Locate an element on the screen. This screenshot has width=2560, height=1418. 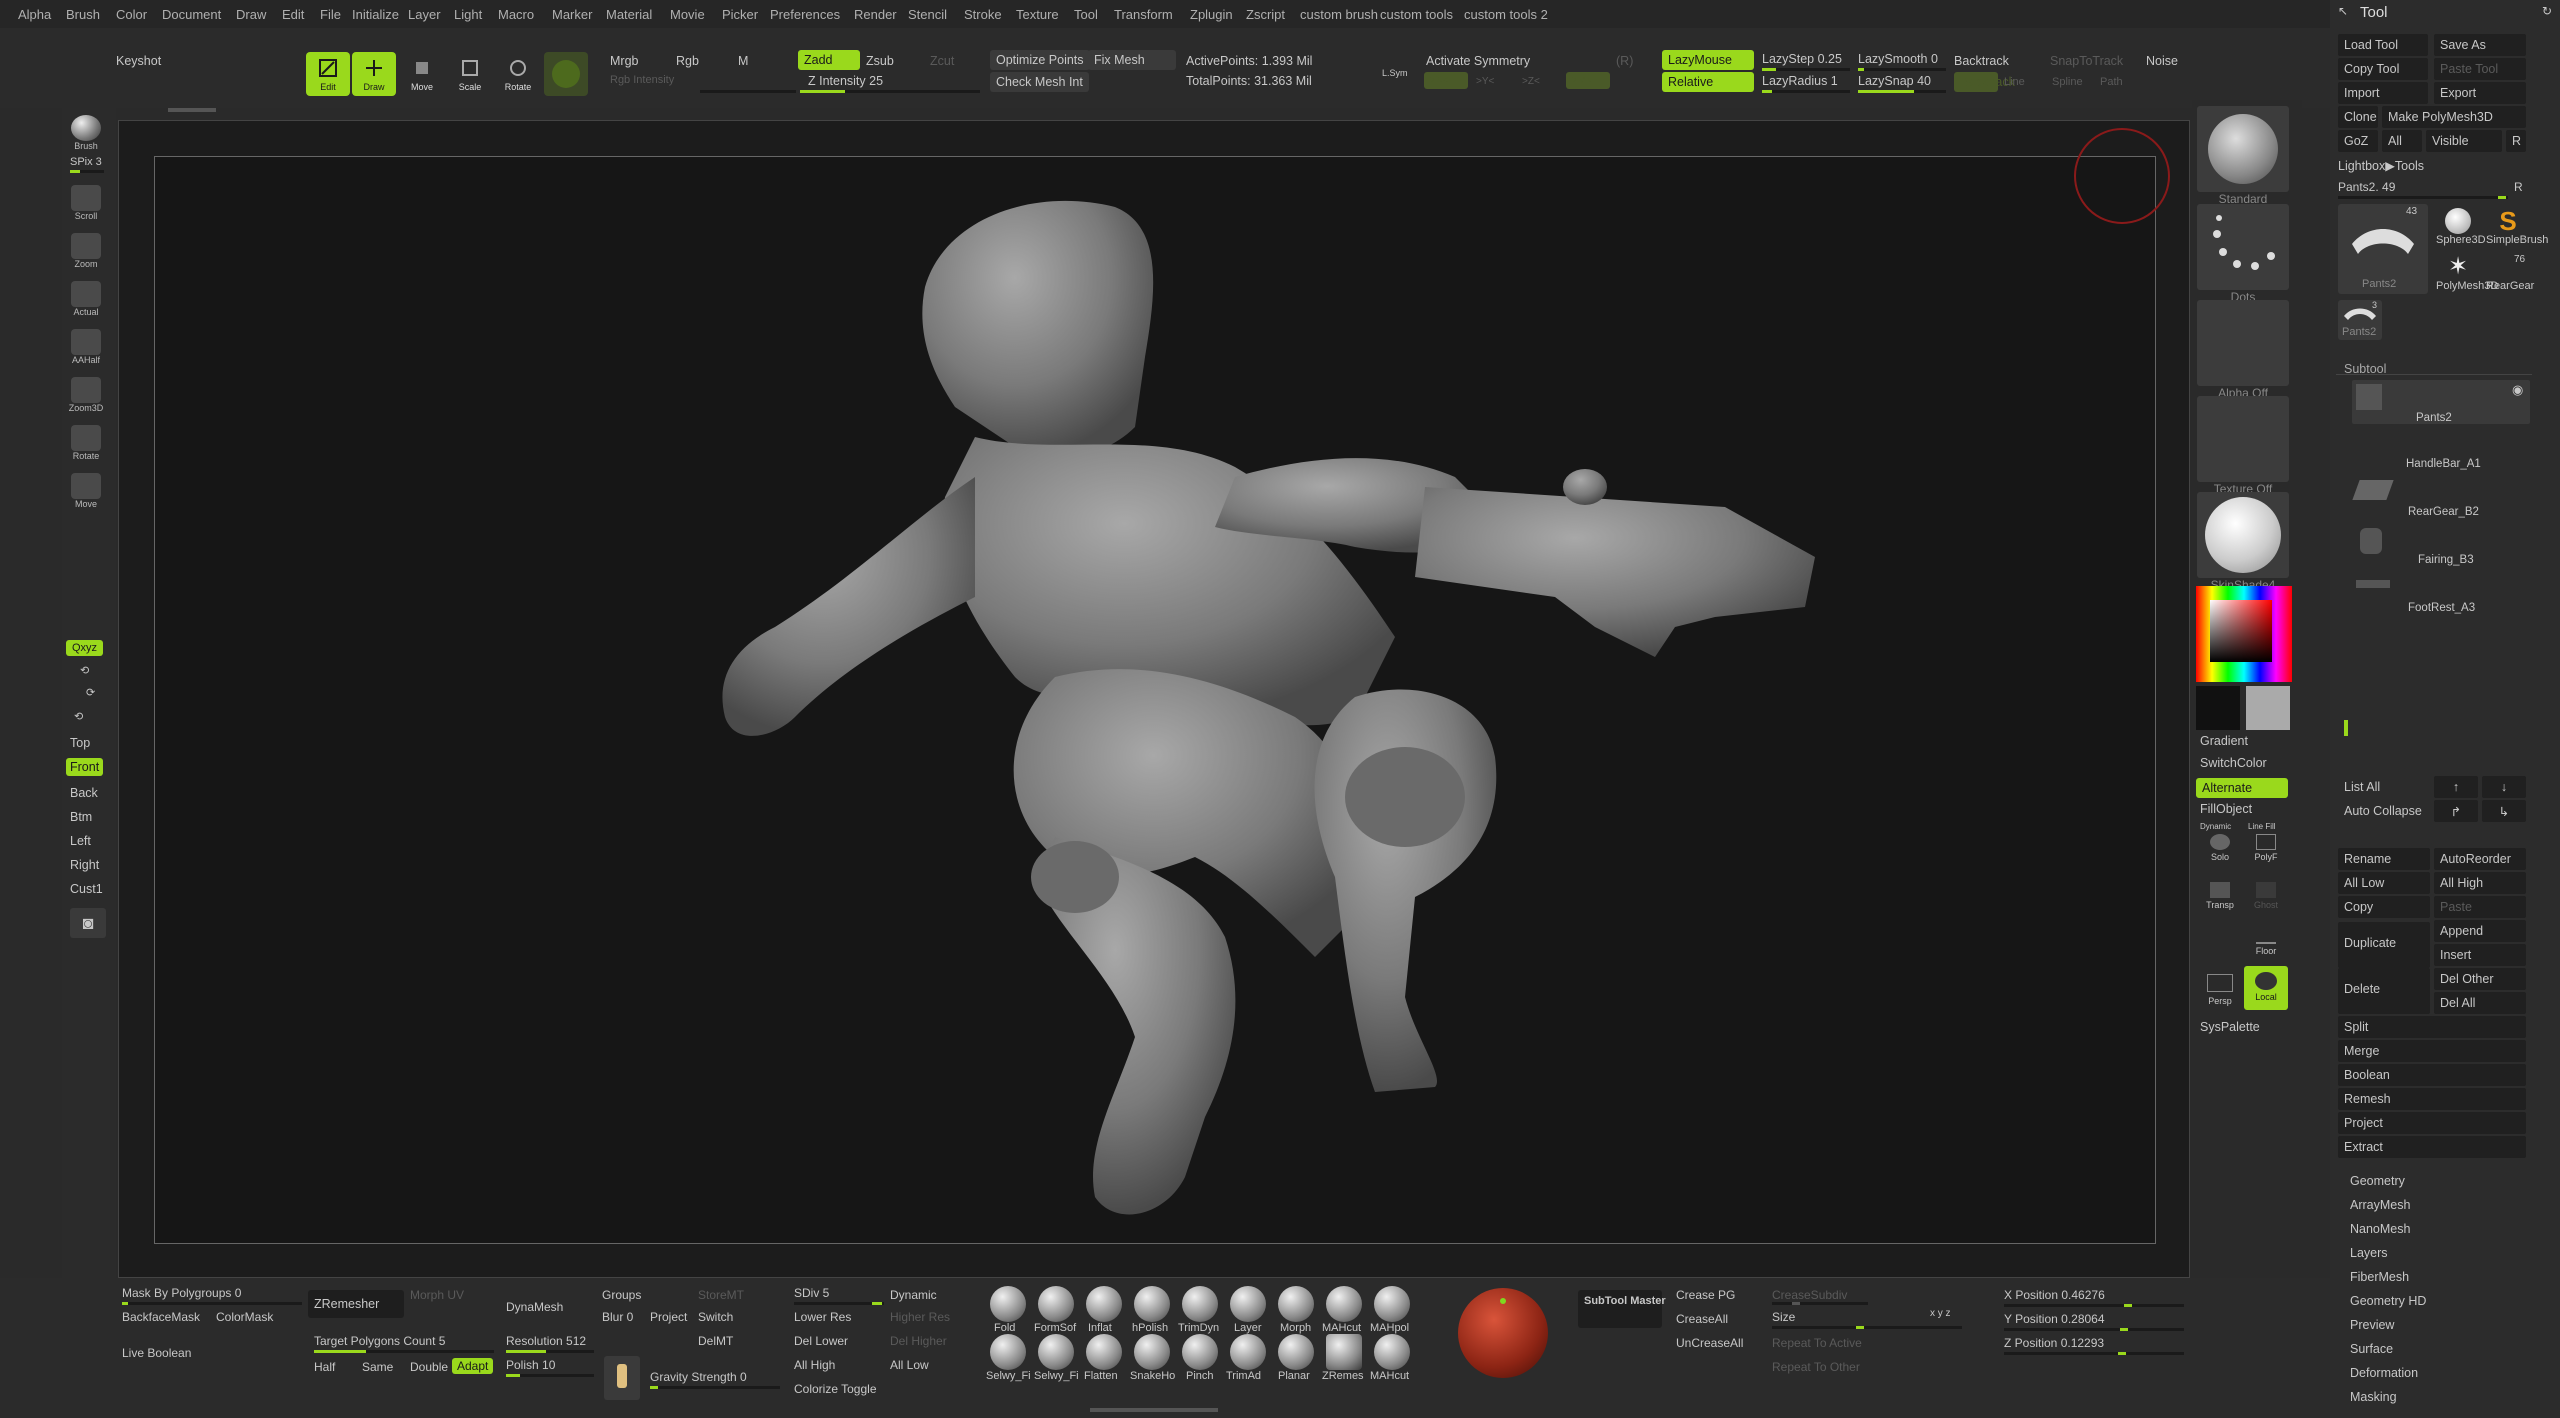
gravity-strength-slider: Gravity Strength 0 is located at coordinates (698, 1377).